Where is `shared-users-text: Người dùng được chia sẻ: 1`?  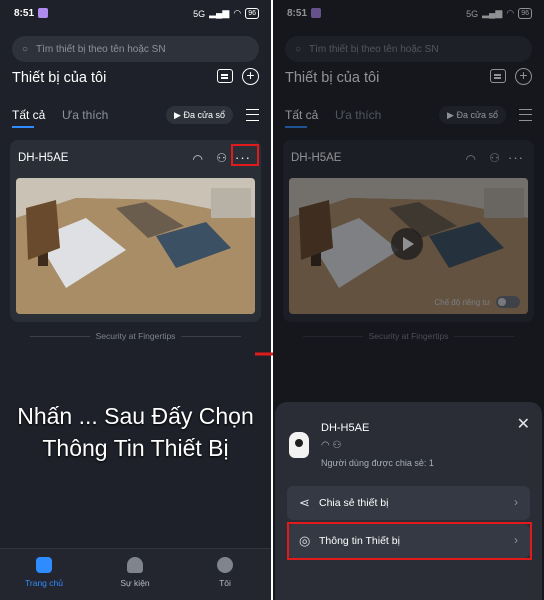
shared-users-text: Người dùng được chia sẻ: 1 is located at coordinates (377, 463).